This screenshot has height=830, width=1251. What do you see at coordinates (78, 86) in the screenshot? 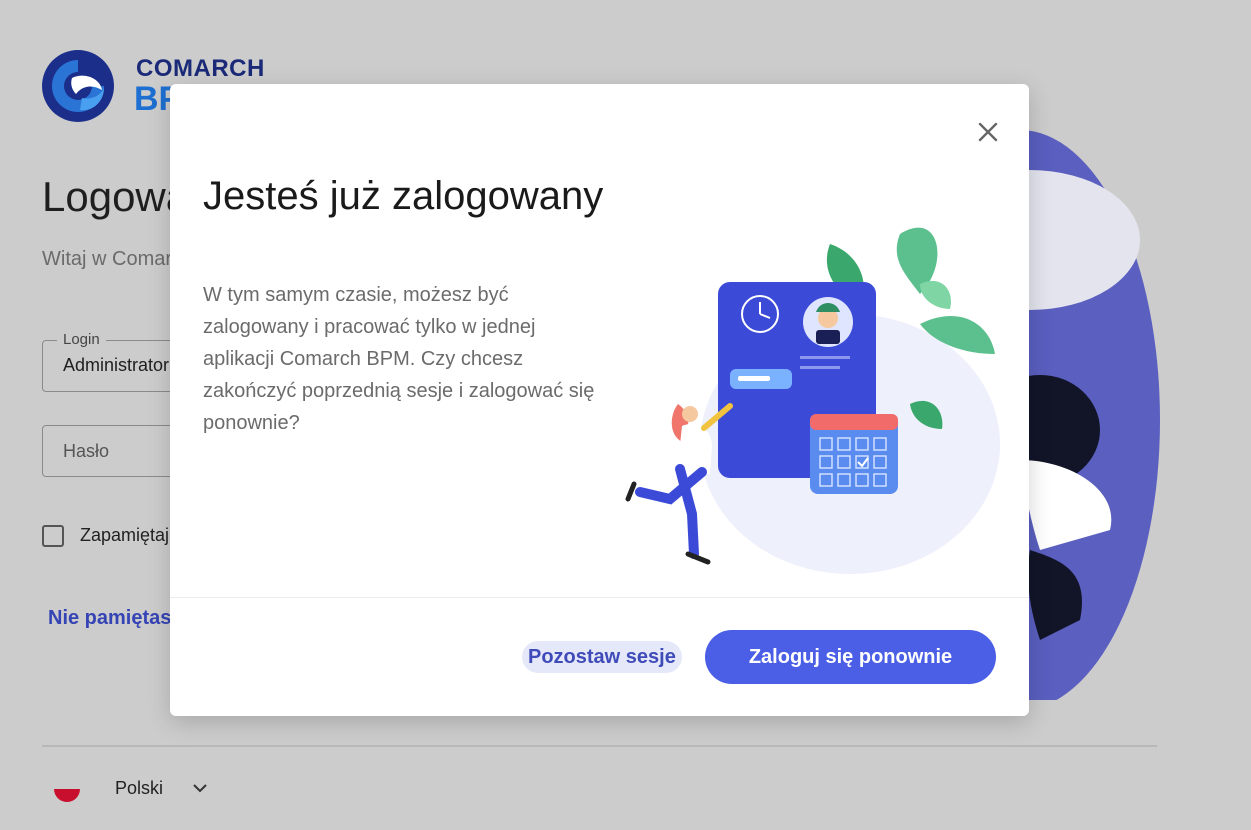
I see `comarch-logo-icon` at bounding box center [78, 86].